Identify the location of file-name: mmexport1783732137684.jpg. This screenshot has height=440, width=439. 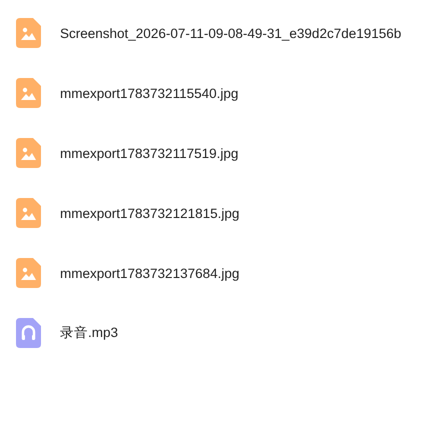
(150, 273).